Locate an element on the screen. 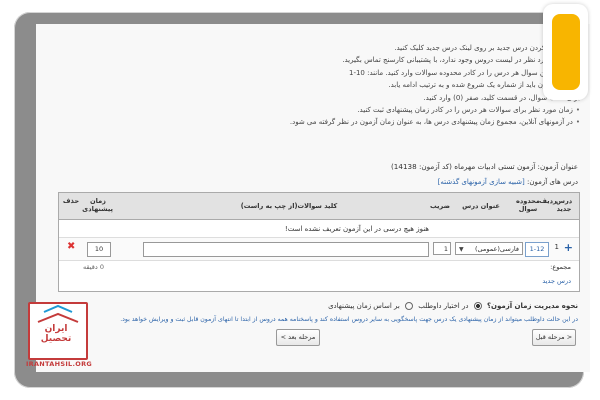 This screenshot has height=400, width=600. header-delete: حذف is located at coordinates (71, 201).